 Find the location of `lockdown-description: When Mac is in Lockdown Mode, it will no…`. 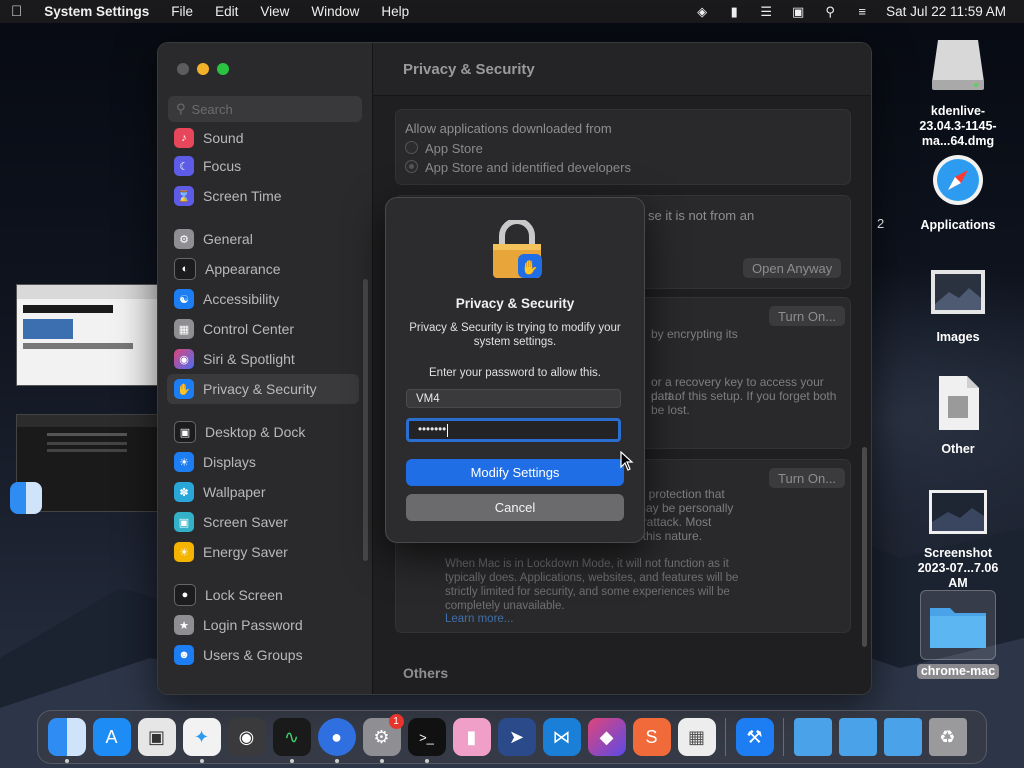

lockdown-description: When Mac is in Lockdown Mode, it will no… is located at coordinates (592, 585).